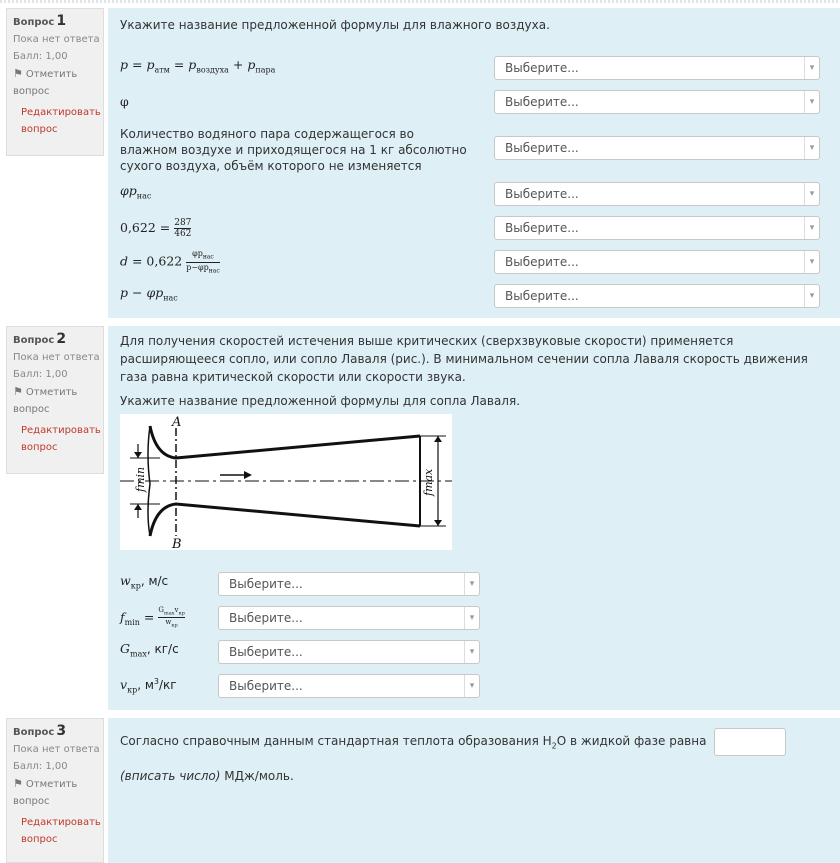  What do you see at coordinates (750, 741) in the screenshot?
I see `answer-input` at bounding box center [750, 741].